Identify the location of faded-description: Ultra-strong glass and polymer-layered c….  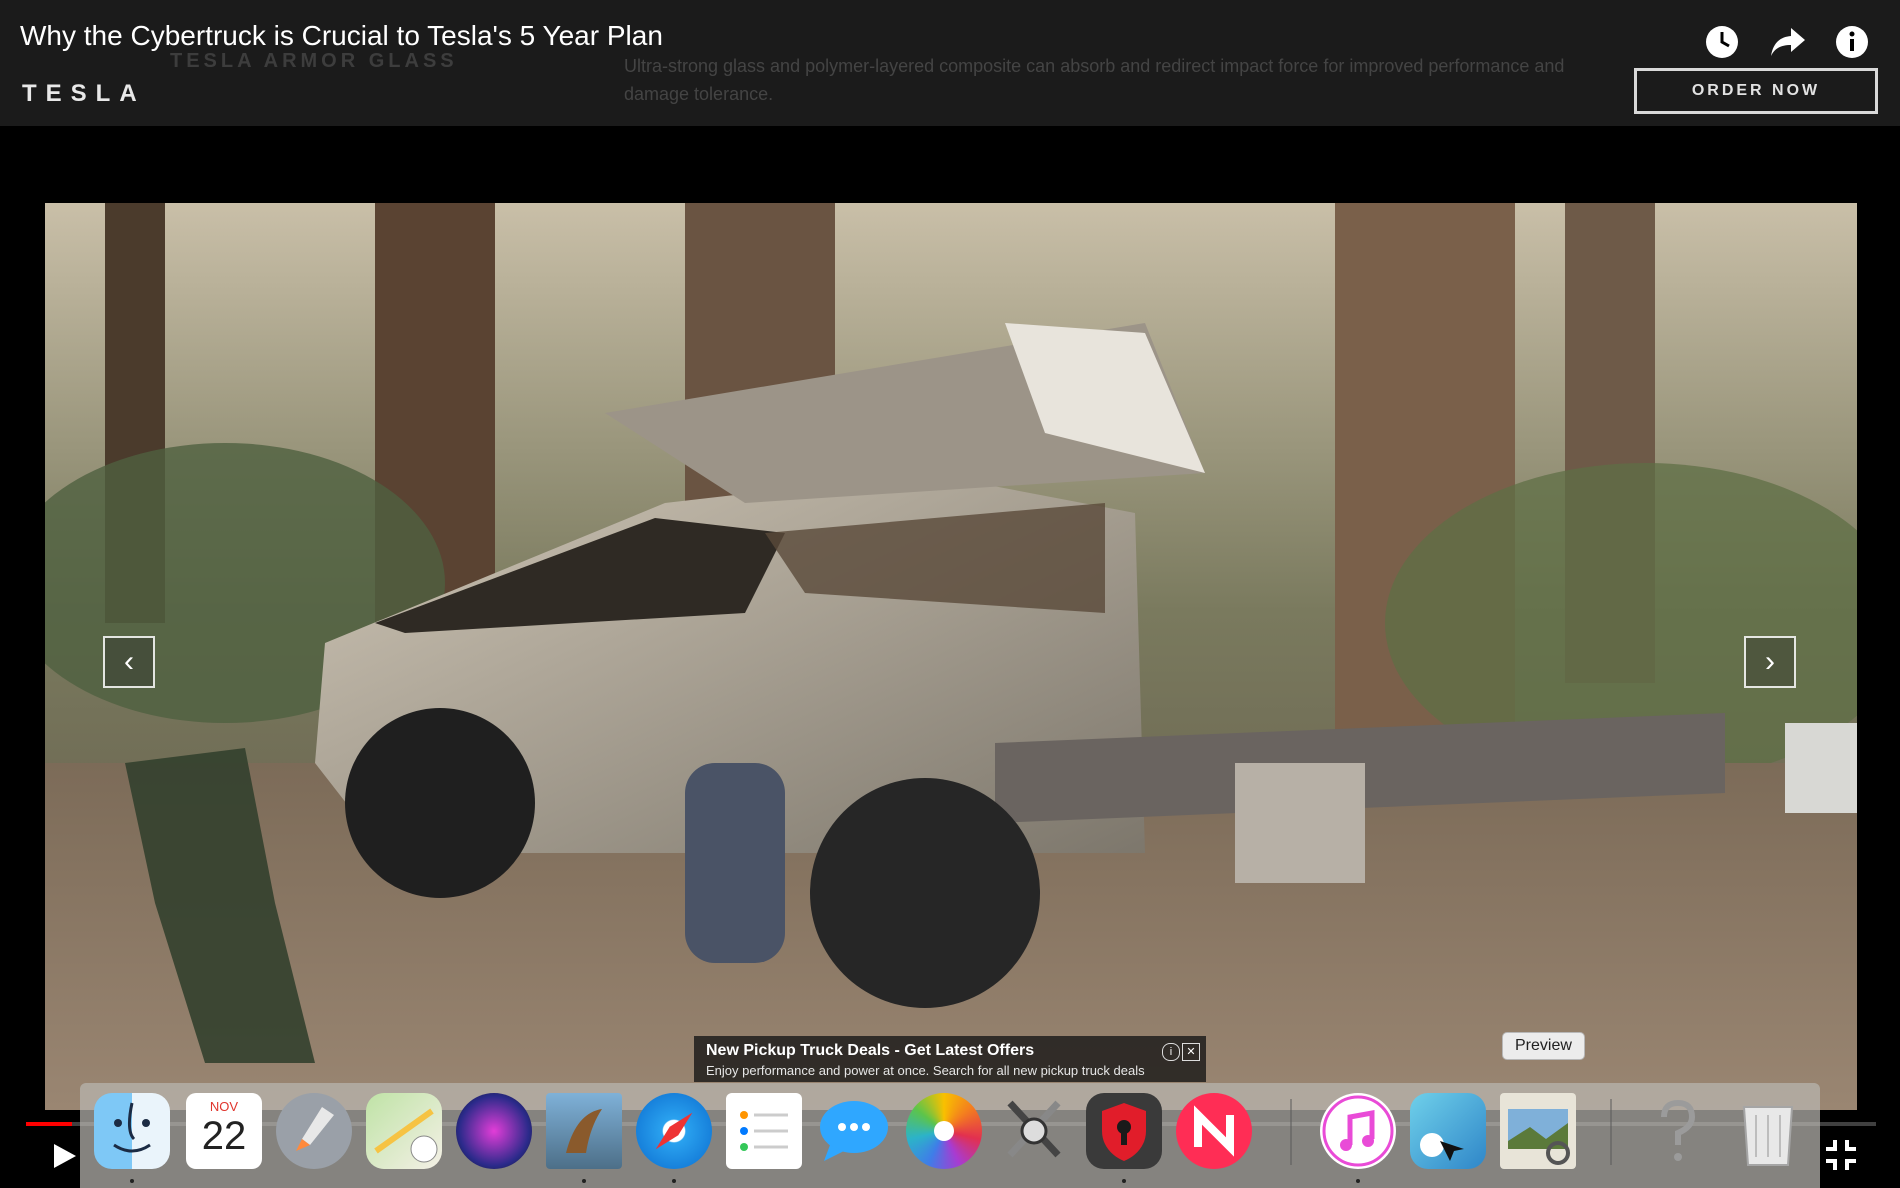
(1094, 80).